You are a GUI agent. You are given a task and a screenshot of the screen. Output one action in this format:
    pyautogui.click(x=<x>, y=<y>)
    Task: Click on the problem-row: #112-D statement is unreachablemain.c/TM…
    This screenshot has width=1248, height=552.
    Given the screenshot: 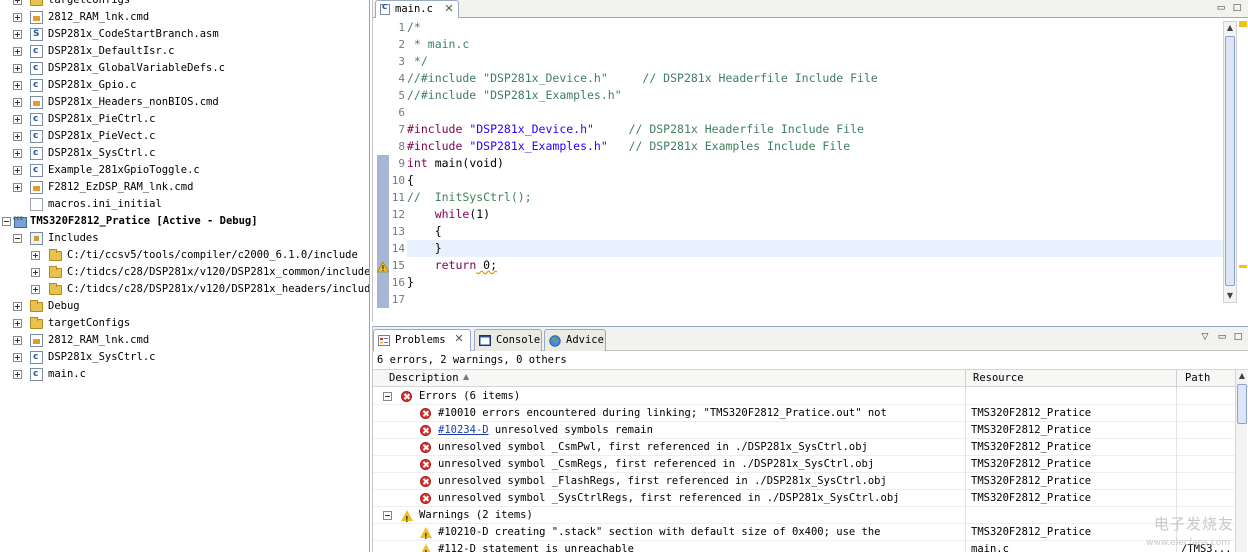 What is the action you would take?
    pyautogui.click(x=804, y=546)
    